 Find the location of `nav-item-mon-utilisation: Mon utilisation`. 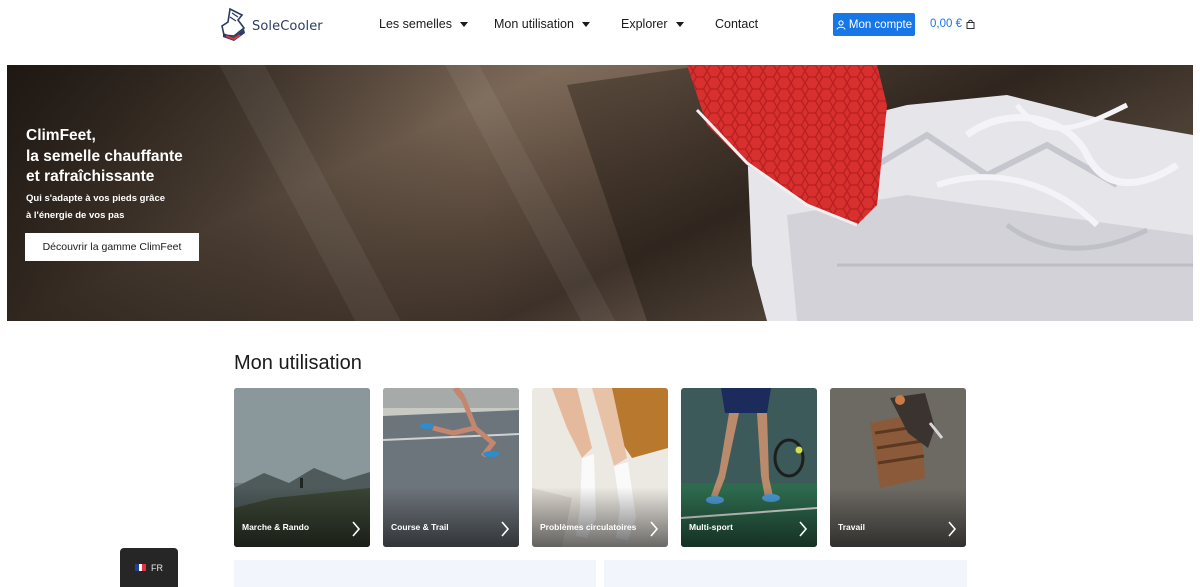

nav-item-mon-utilisation: Mon utilisation is located at coordinates (542, 24).